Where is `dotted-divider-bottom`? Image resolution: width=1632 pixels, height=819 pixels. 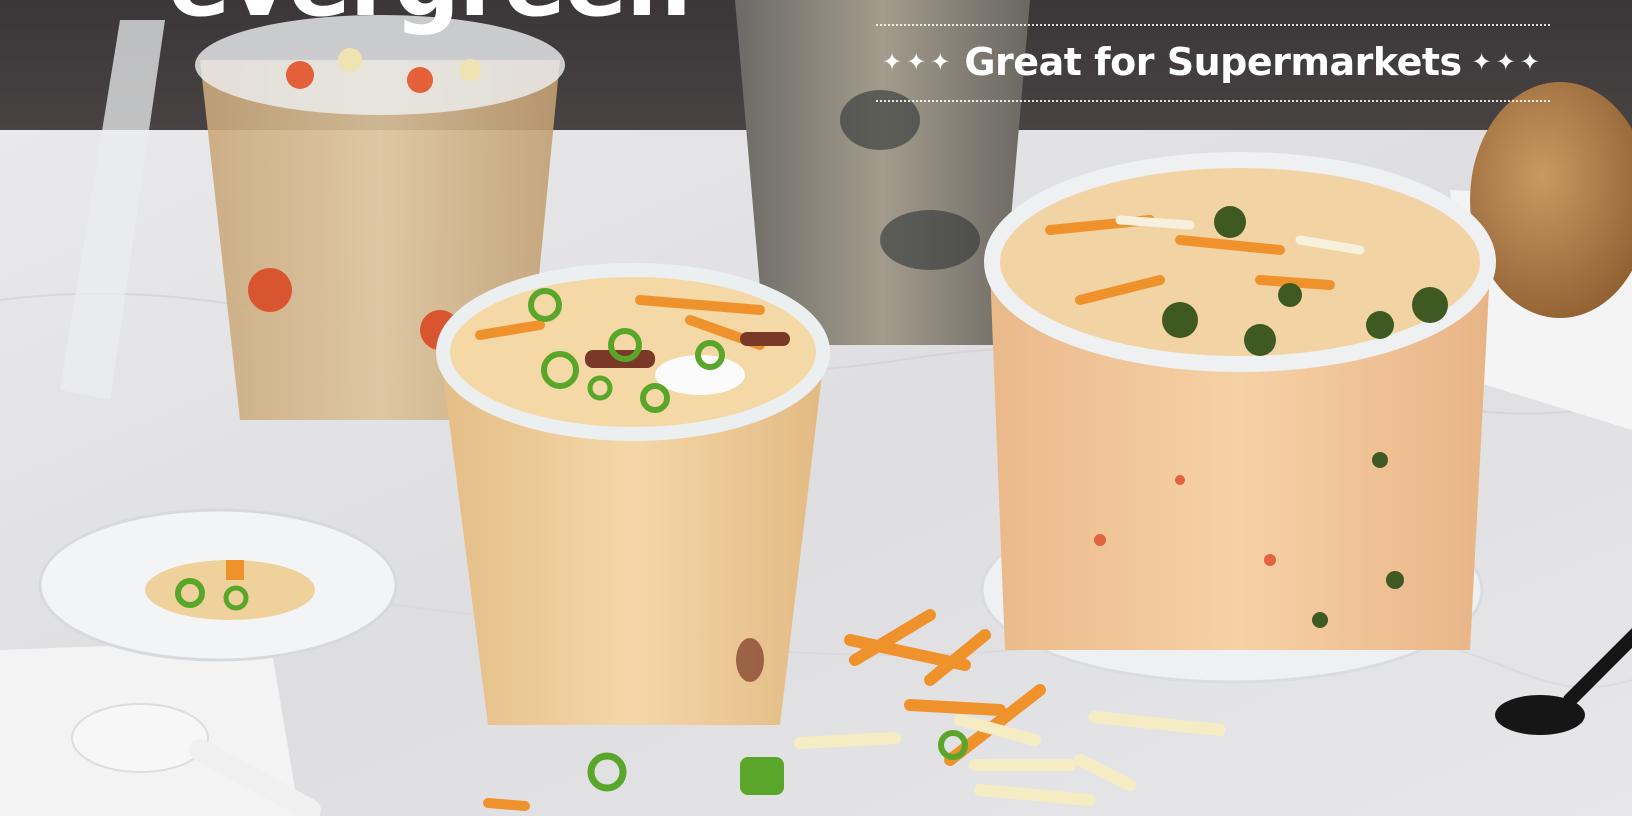 dotted-divider-bottom is located at coordinates (1213, 101).